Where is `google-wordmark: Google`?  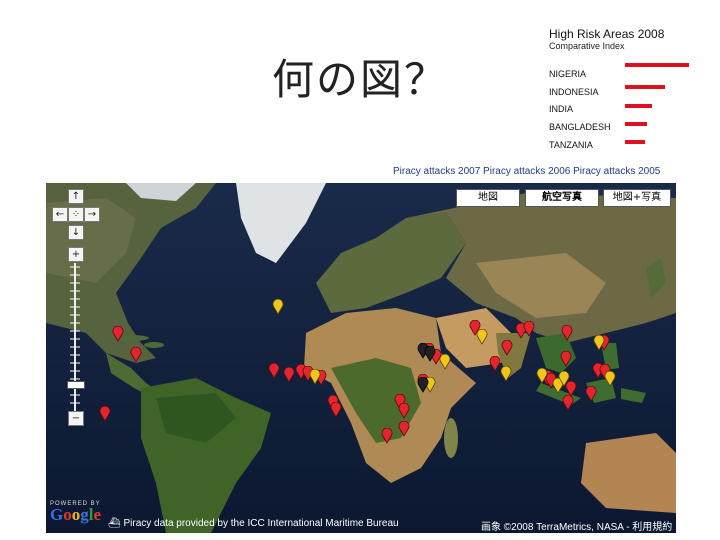
google-wordmark: Google is located at coordinates (76, 514).